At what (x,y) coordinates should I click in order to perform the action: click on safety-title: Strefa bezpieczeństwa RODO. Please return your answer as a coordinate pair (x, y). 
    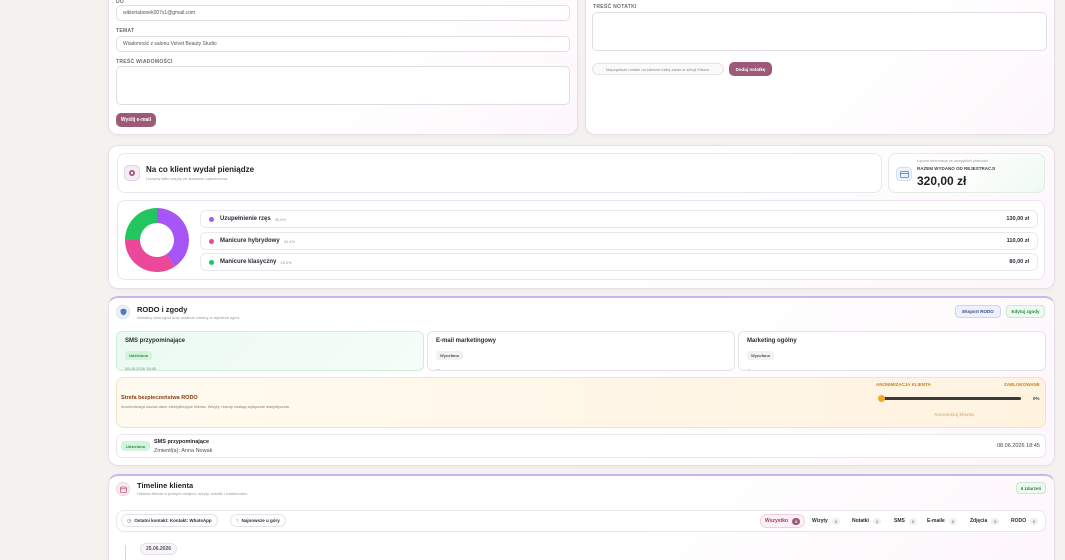
    Looking at the image, I should click on (159, 398).